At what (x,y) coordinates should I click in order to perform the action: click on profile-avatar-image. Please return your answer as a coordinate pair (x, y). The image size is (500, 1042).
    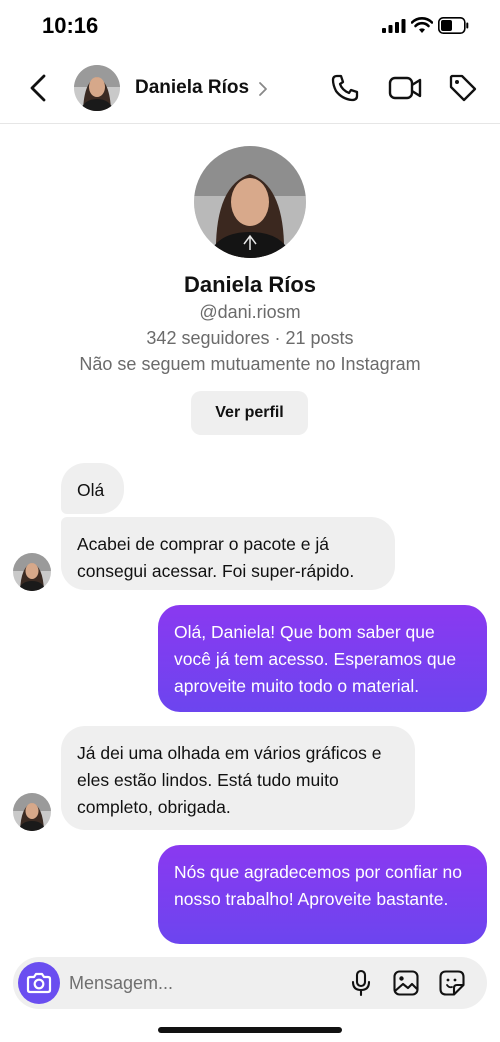
    Looking at the image, I should click on (250, 202).